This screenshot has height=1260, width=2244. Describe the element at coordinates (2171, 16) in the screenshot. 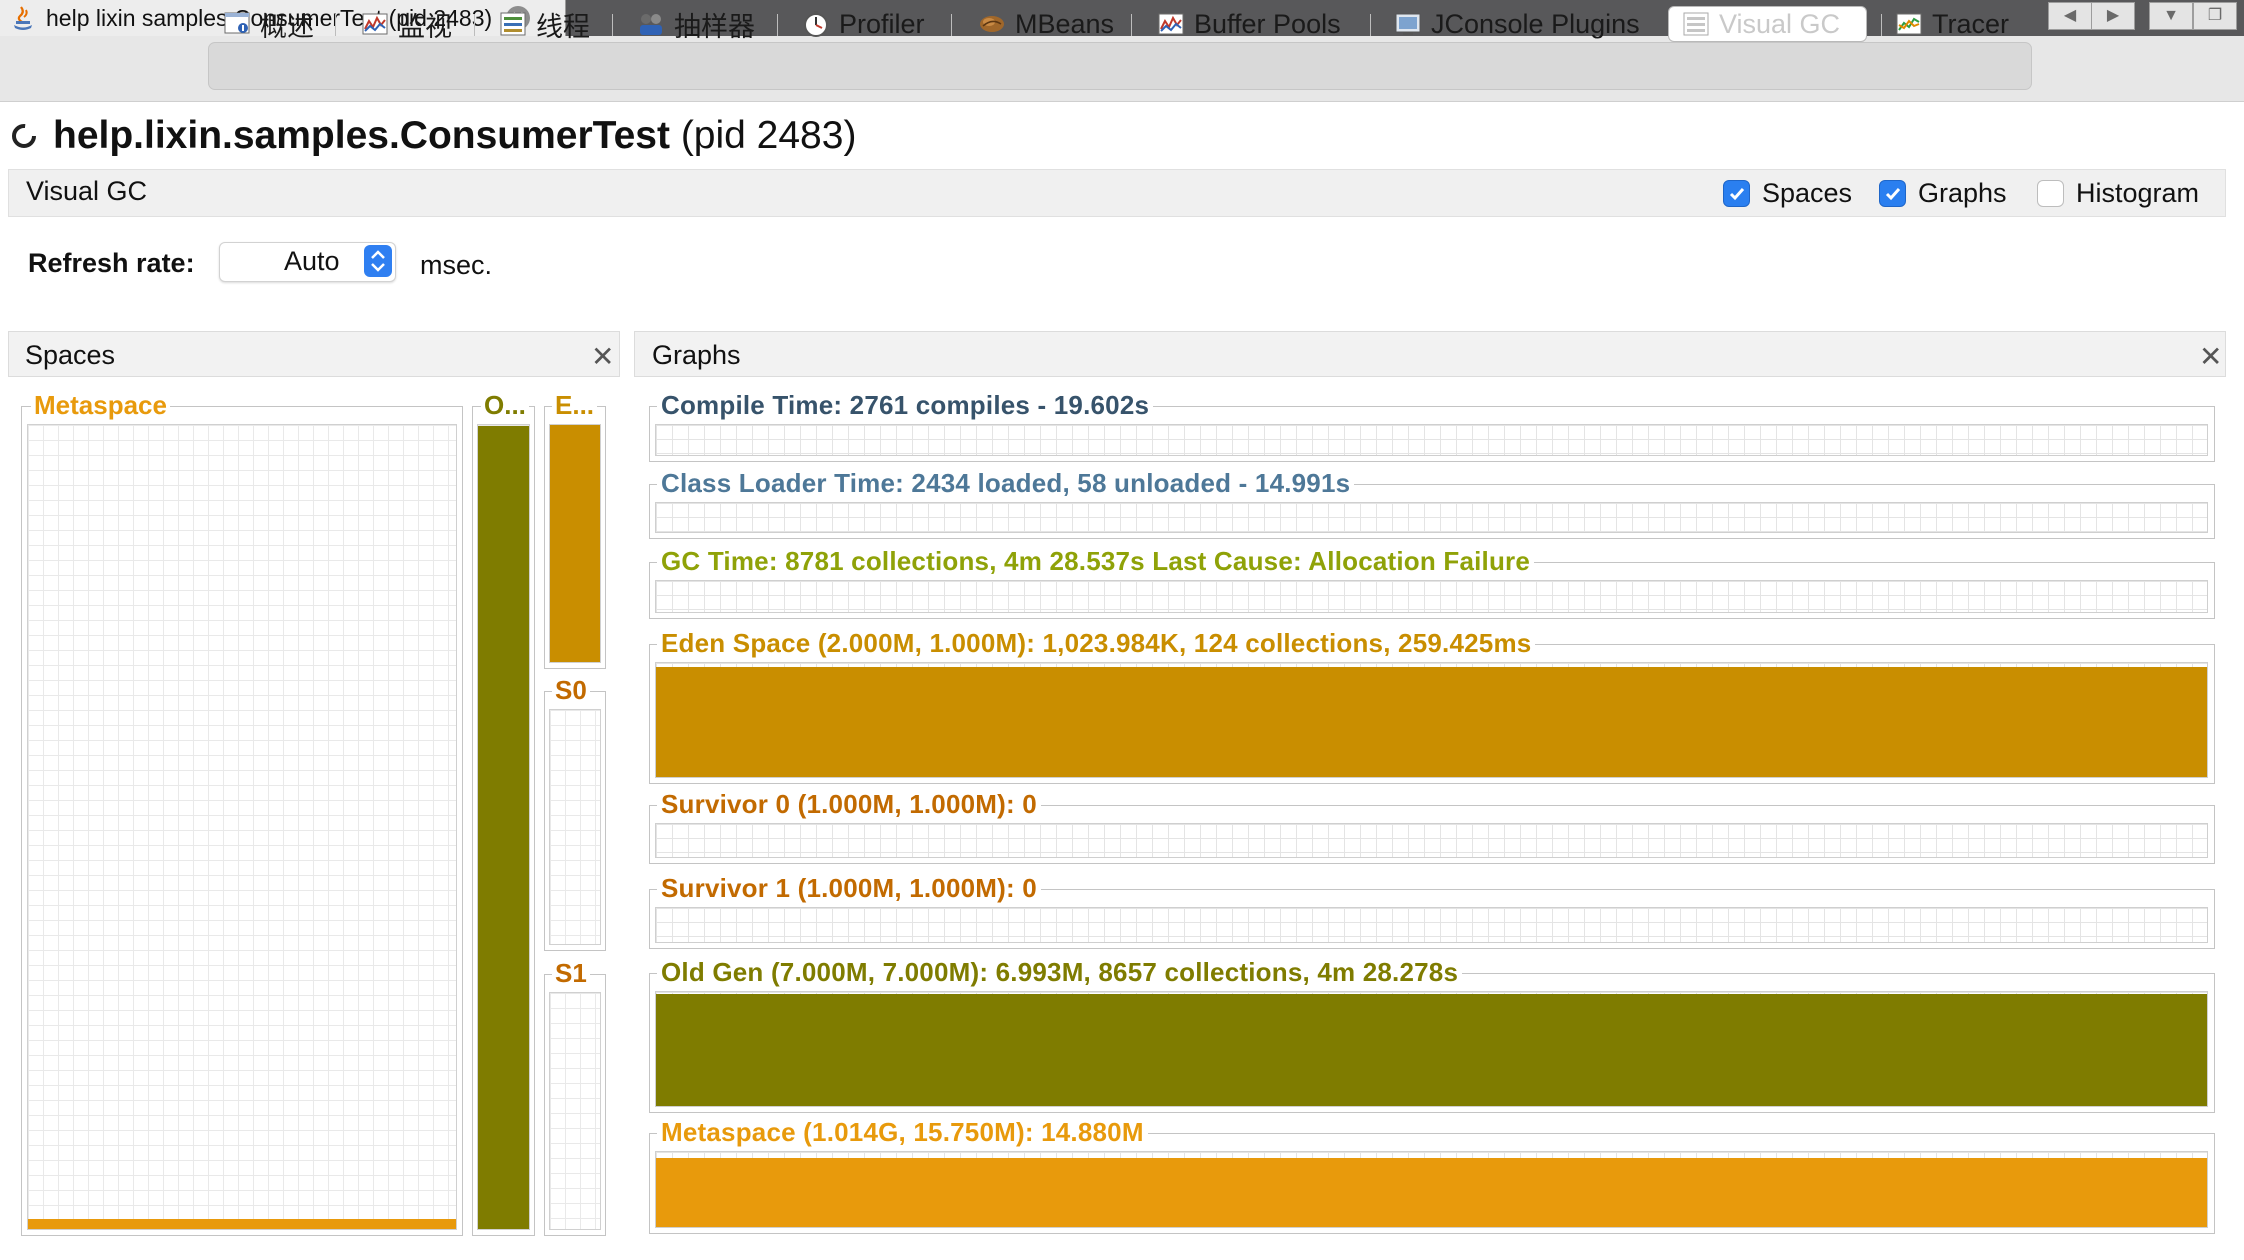

I see `tab-menu-button: ▼` at that location.